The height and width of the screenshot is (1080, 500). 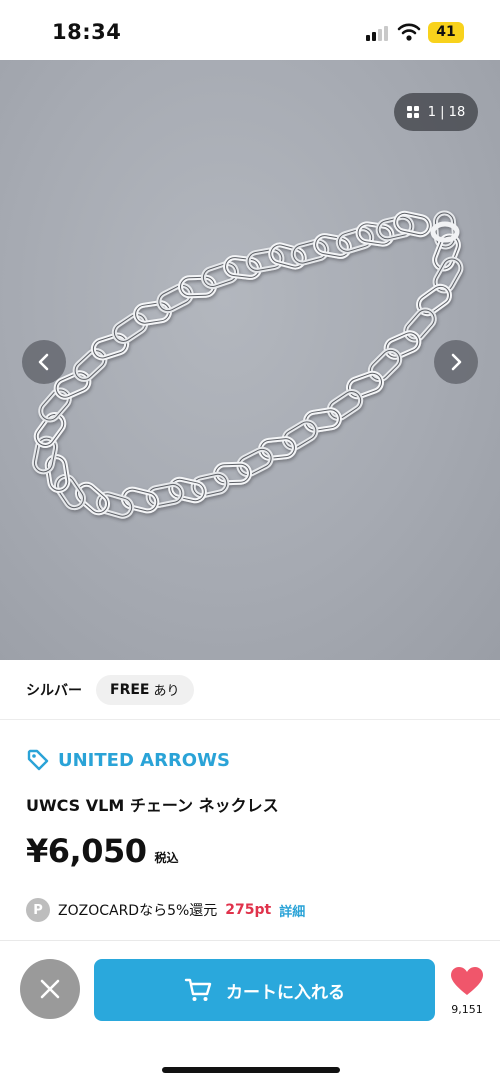 I want to click on bottom-action-bar: カートに入れる 9,151, so click(x=250, y=1010).